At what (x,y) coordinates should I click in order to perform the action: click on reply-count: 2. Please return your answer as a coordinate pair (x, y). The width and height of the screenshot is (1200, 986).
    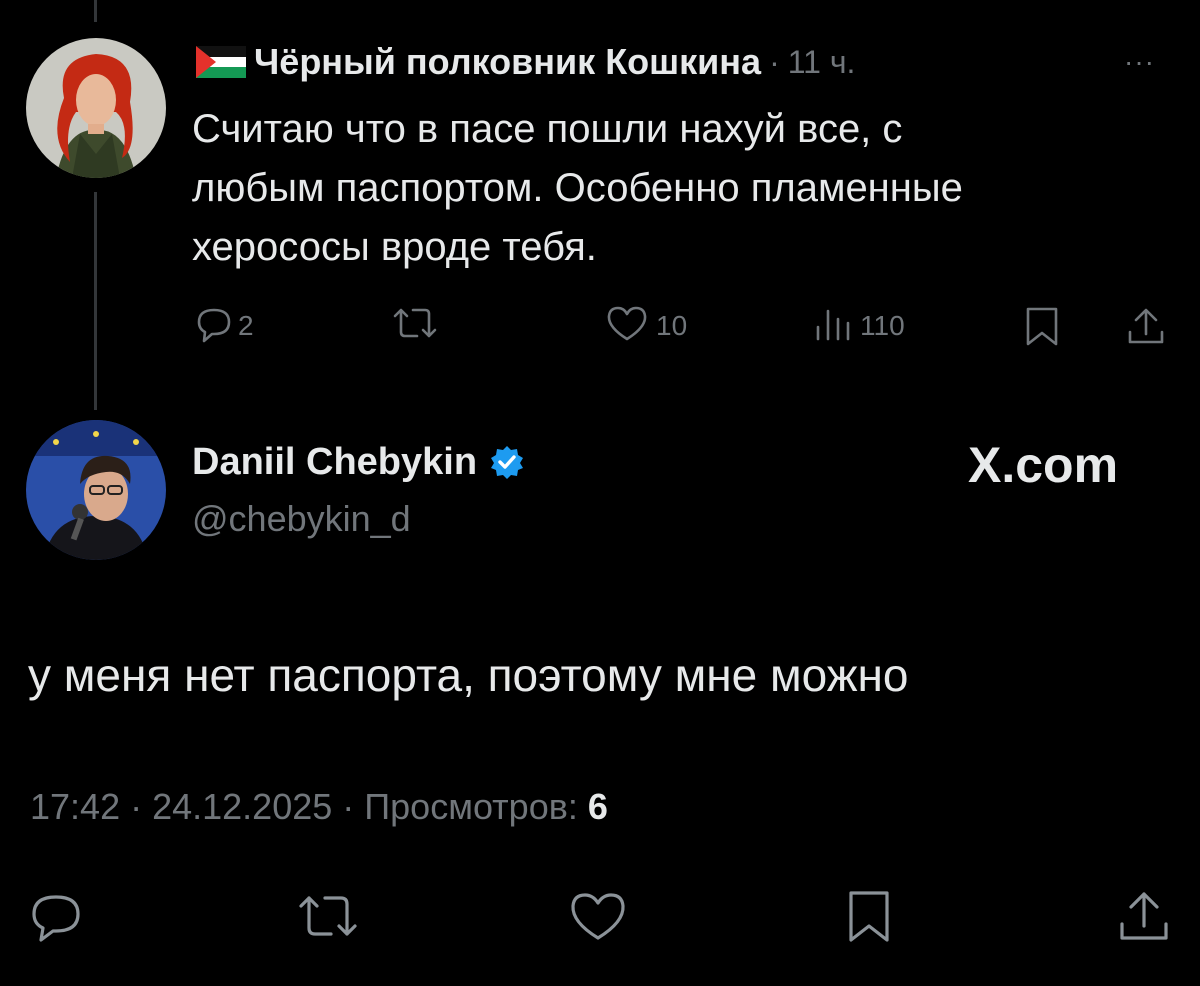
    Looking at the image, I should click on (246, 325).